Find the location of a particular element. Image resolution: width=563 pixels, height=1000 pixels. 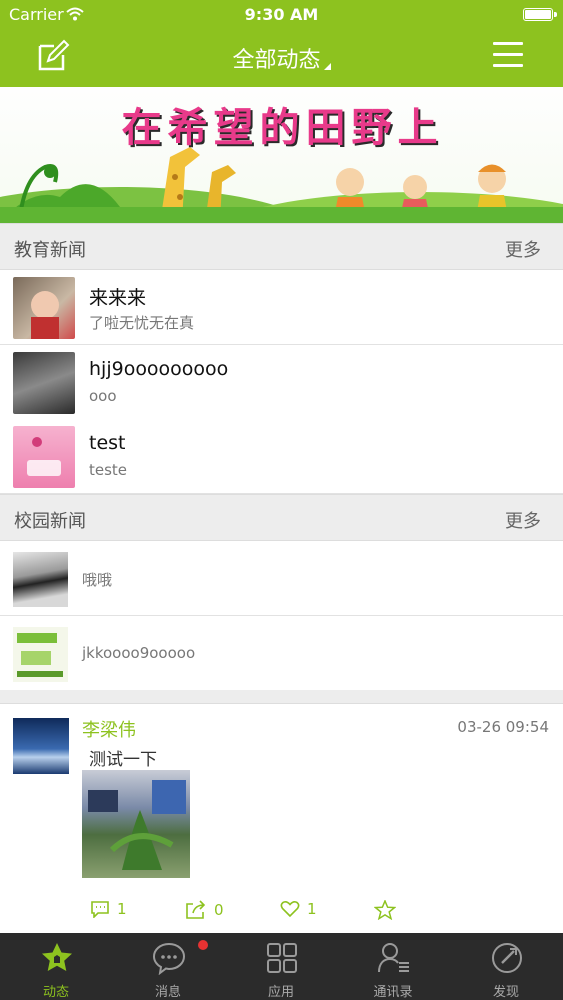

heart-icon is located at coordinates (290, 909).